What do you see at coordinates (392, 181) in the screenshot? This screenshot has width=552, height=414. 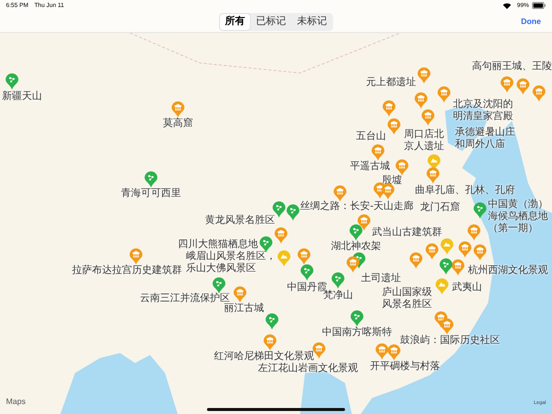 I see `pin-label: 殷墟` at bounding box center [392, 181].